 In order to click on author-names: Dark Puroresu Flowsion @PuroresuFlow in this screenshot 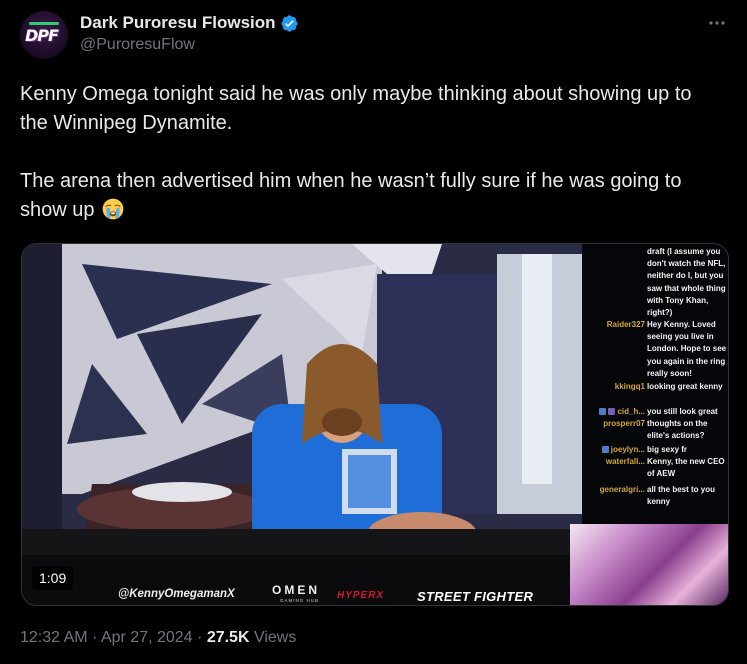, I will do `click(189, 33)`.